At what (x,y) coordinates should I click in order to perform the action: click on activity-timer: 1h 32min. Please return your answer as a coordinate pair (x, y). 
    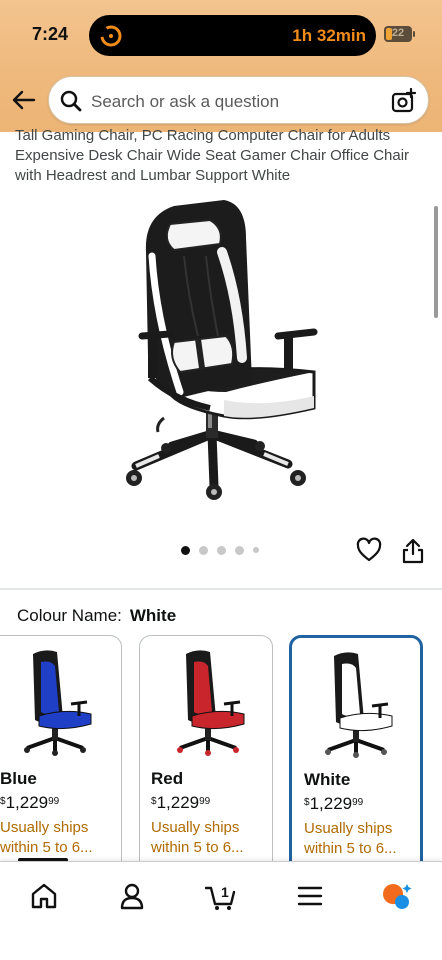
    Looking at the image, I should click on (329, 35).